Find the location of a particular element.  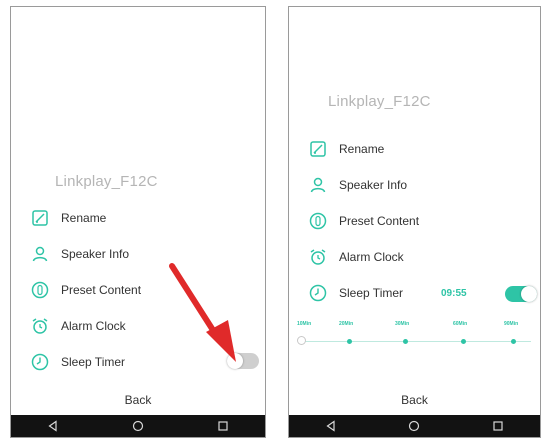

sleep-timer-value: 09:55 is located at coordinates (454, 293).